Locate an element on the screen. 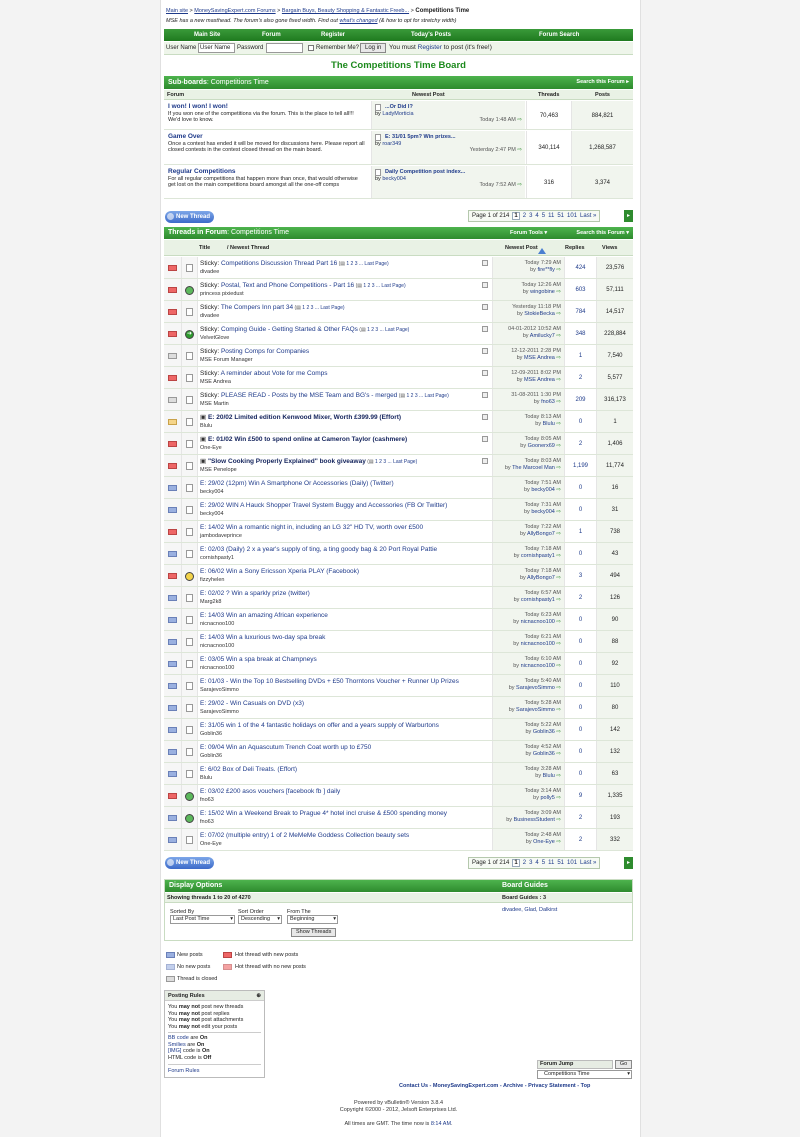  thread-starter: SarajevoSimmo is located at coordinates (344, 712).